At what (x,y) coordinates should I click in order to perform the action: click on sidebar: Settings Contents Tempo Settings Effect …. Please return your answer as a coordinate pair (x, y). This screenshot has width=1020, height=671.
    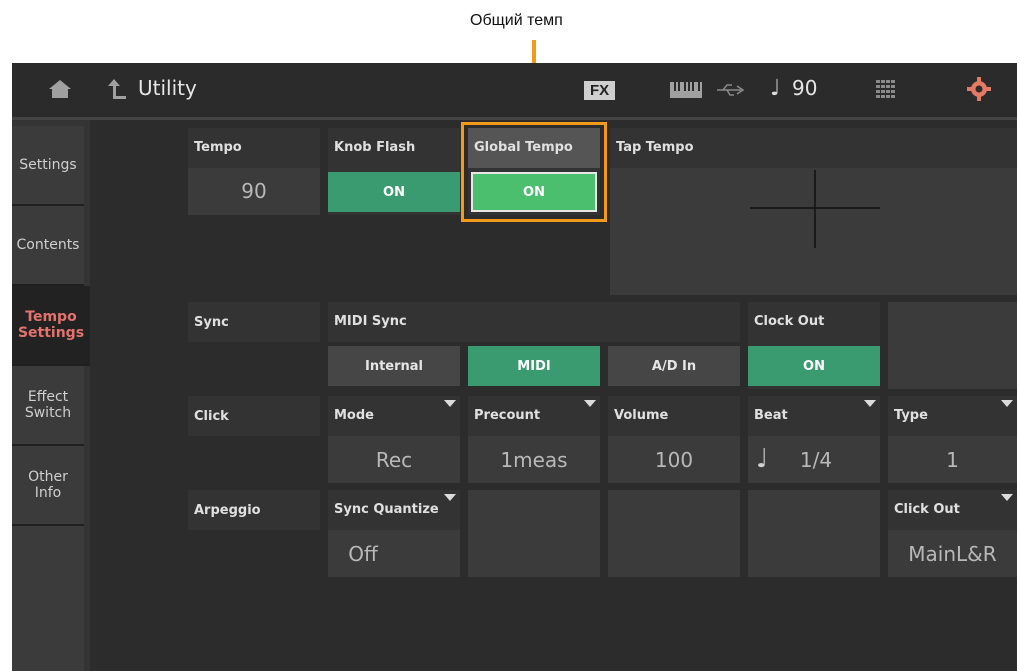
    Looking at the image, I should click on (51, 395).